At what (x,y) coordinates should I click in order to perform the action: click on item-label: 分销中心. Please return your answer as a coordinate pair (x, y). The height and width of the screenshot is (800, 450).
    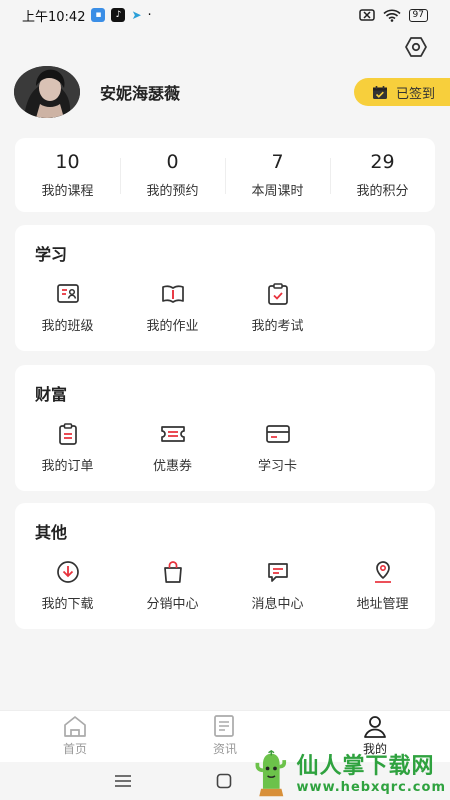
    Looking at the image, I should click on (172, 604).